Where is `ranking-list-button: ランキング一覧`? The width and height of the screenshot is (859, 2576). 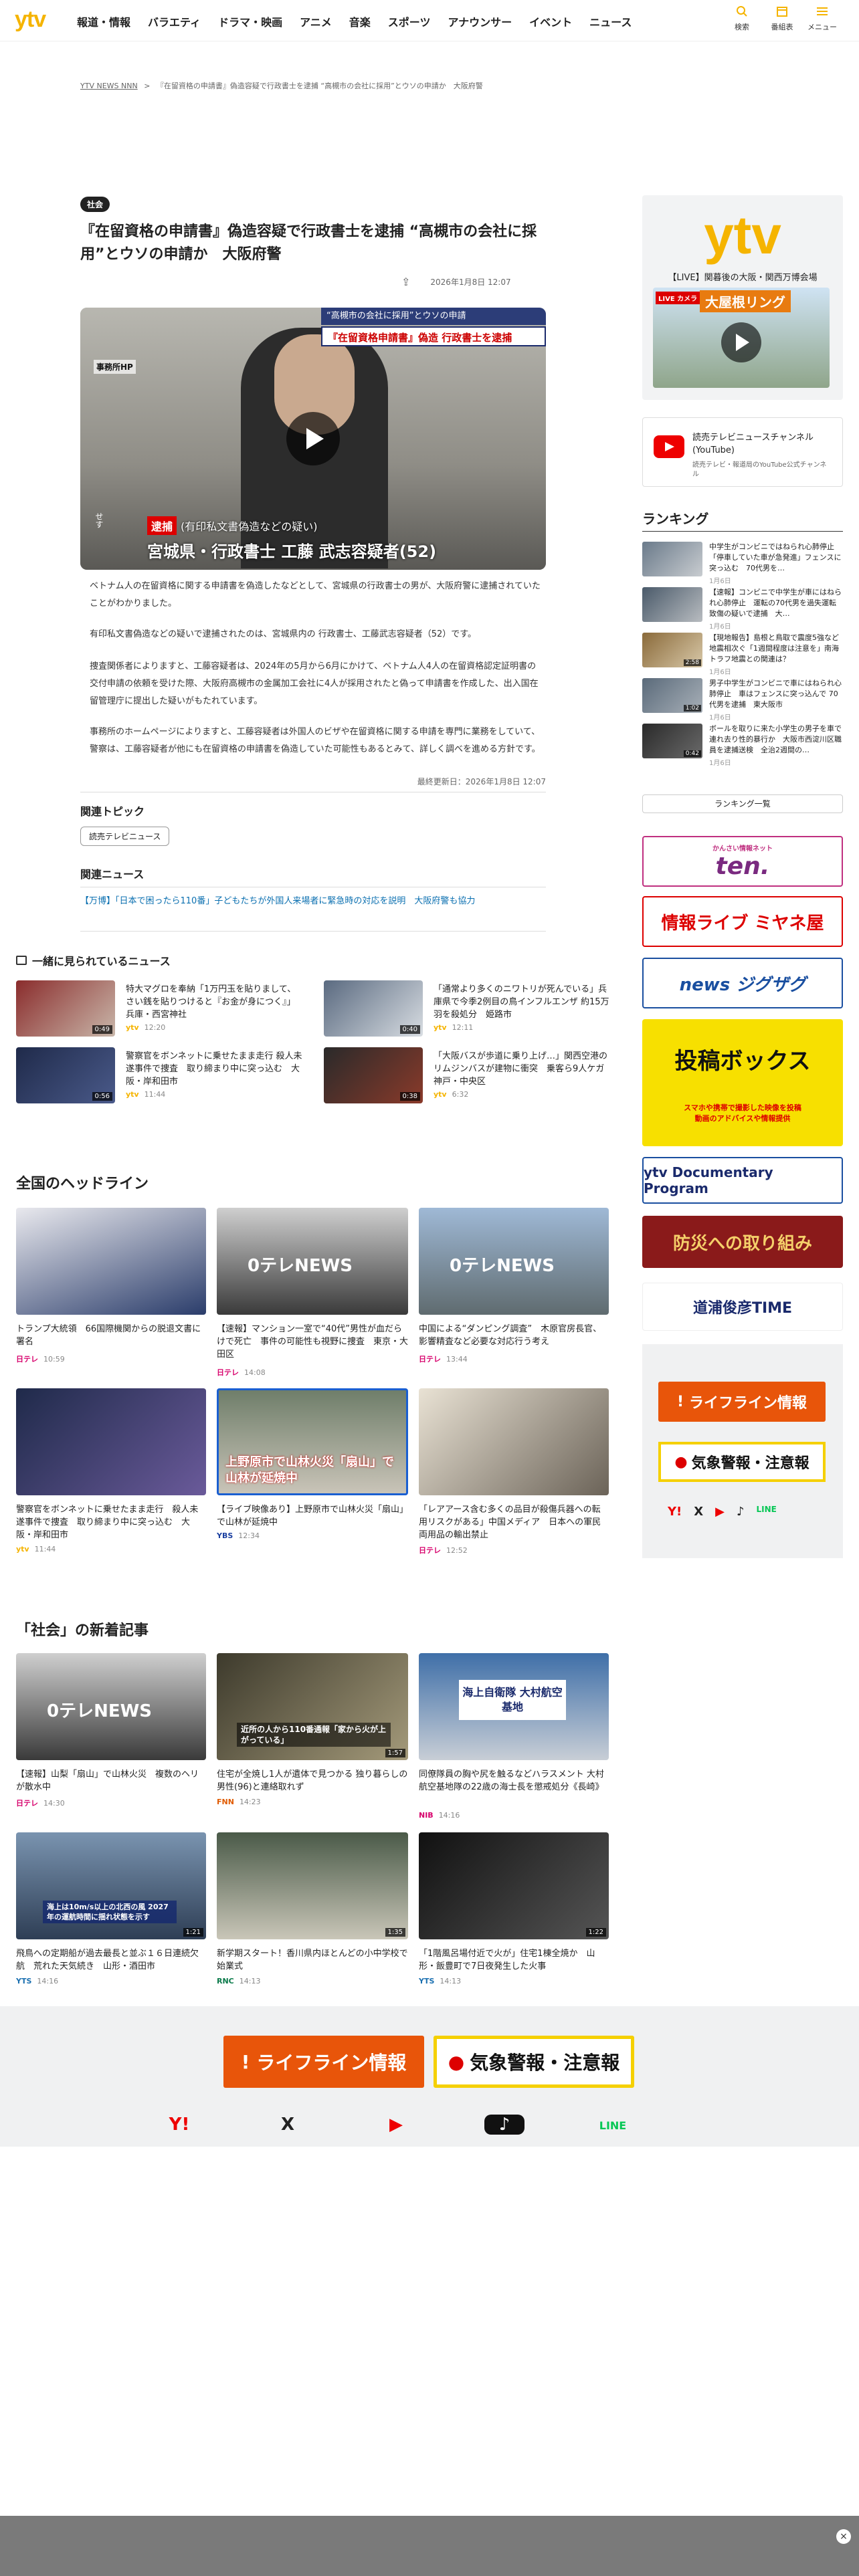 ranking-list-button: ランキング一覧 is located at coordinates (742, 804).